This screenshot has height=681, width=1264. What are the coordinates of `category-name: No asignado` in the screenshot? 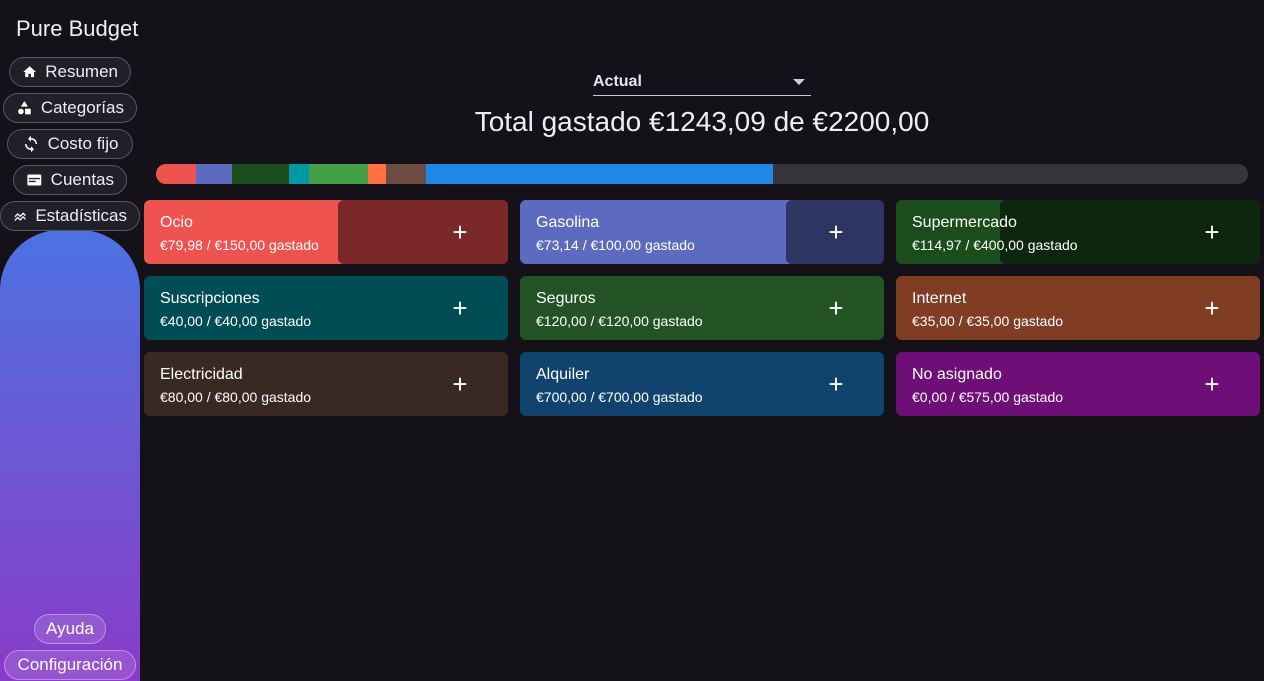 It's located at (957, 374).